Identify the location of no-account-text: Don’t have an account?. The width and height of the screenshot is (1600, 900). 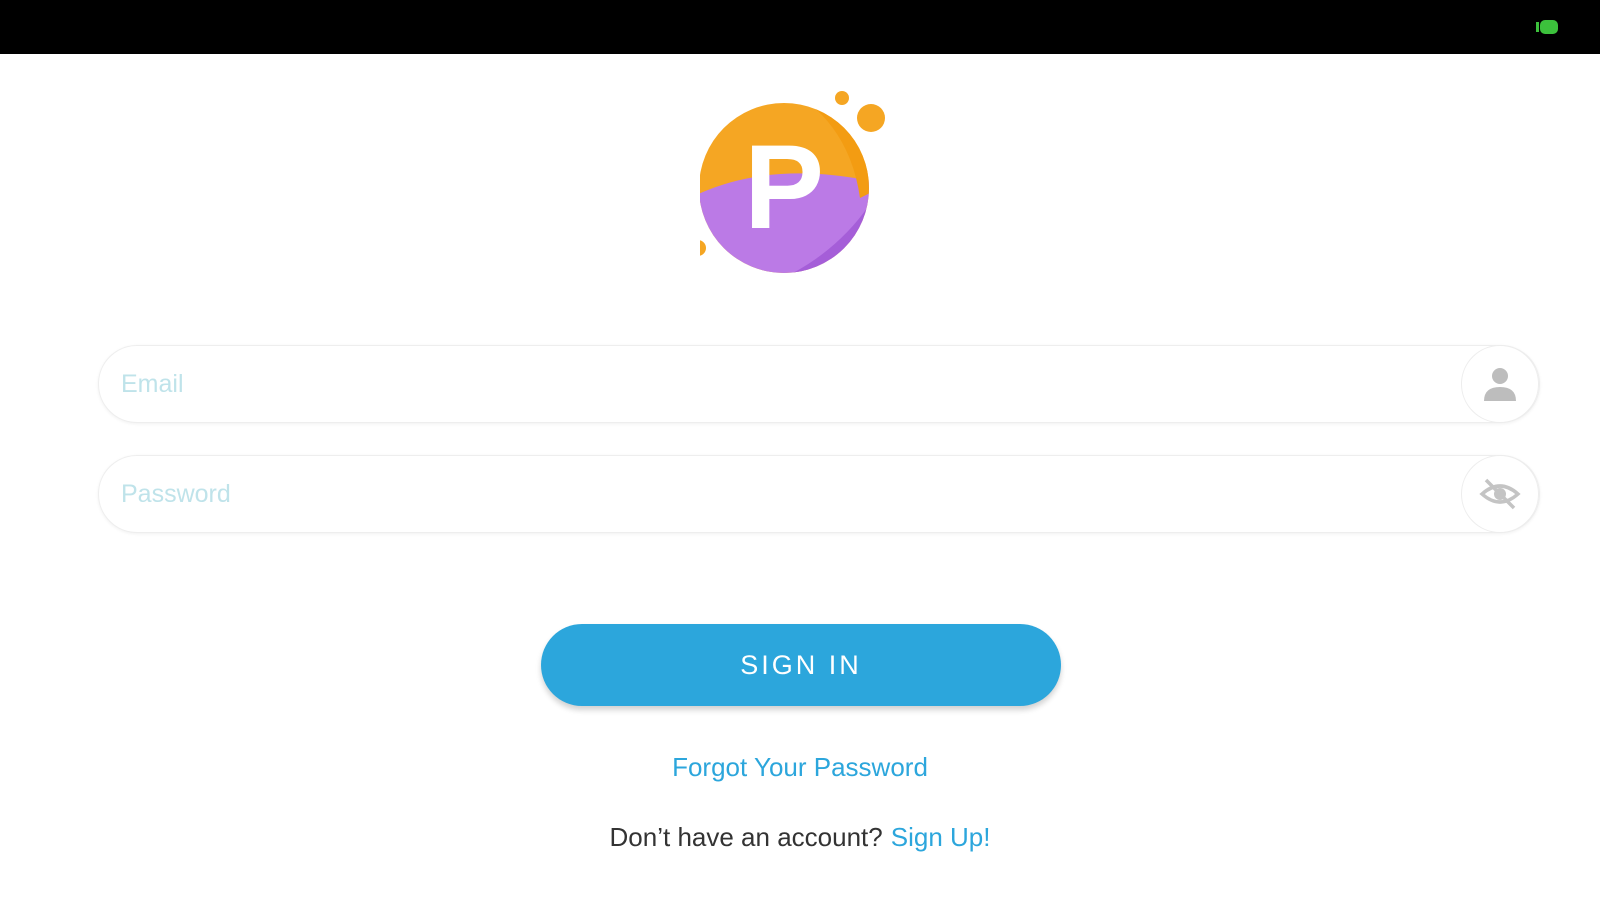
(746, 837).